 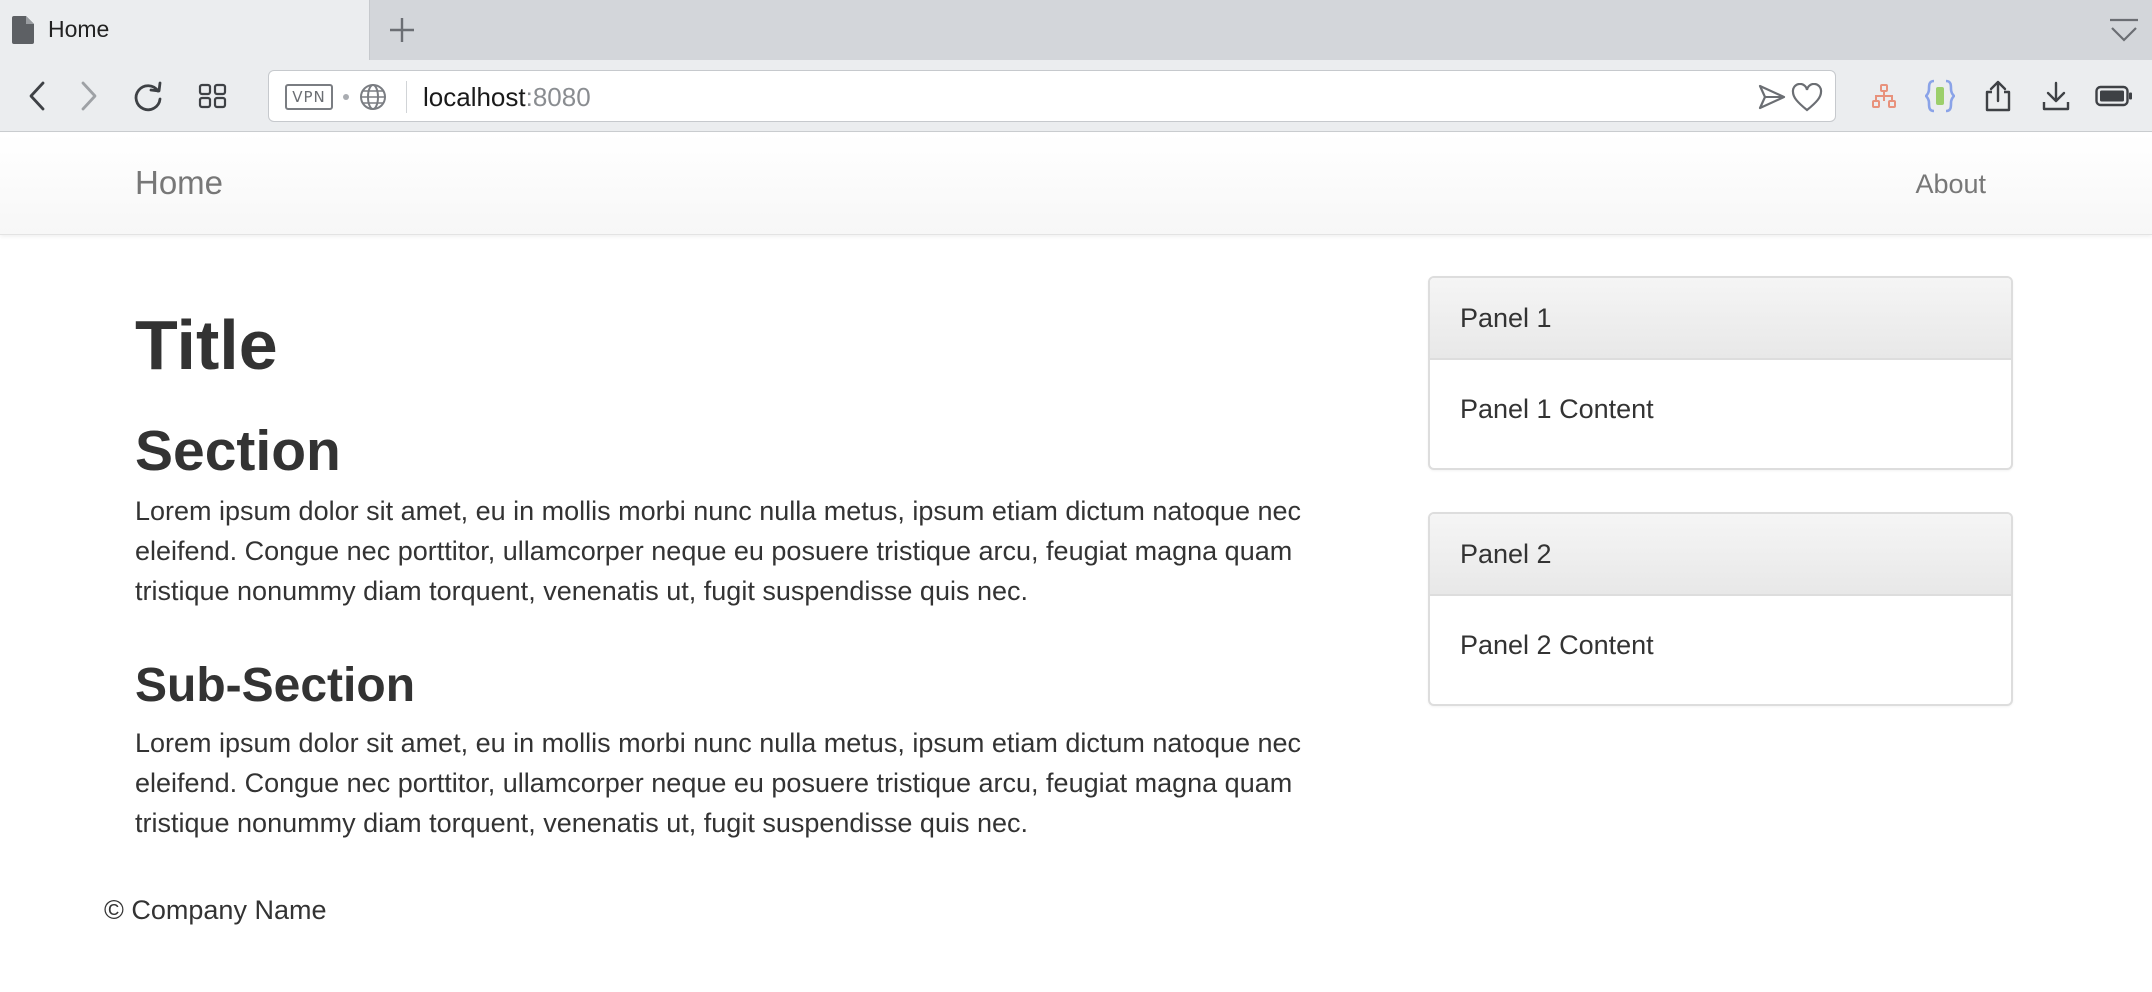 What do you see at coordinates (238, 451) in the screenshot?
I see `section-heading: Section` at bounding box center [238, 451].